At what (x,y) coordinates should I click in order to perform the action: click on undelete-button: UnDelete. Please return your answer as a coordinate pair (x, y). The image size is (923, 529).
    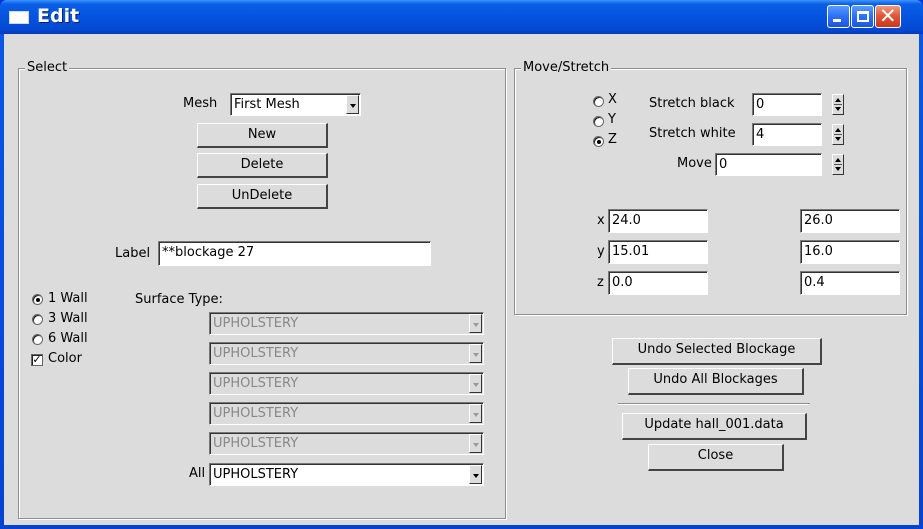
    Looking at the image, I should click on (262, 196).